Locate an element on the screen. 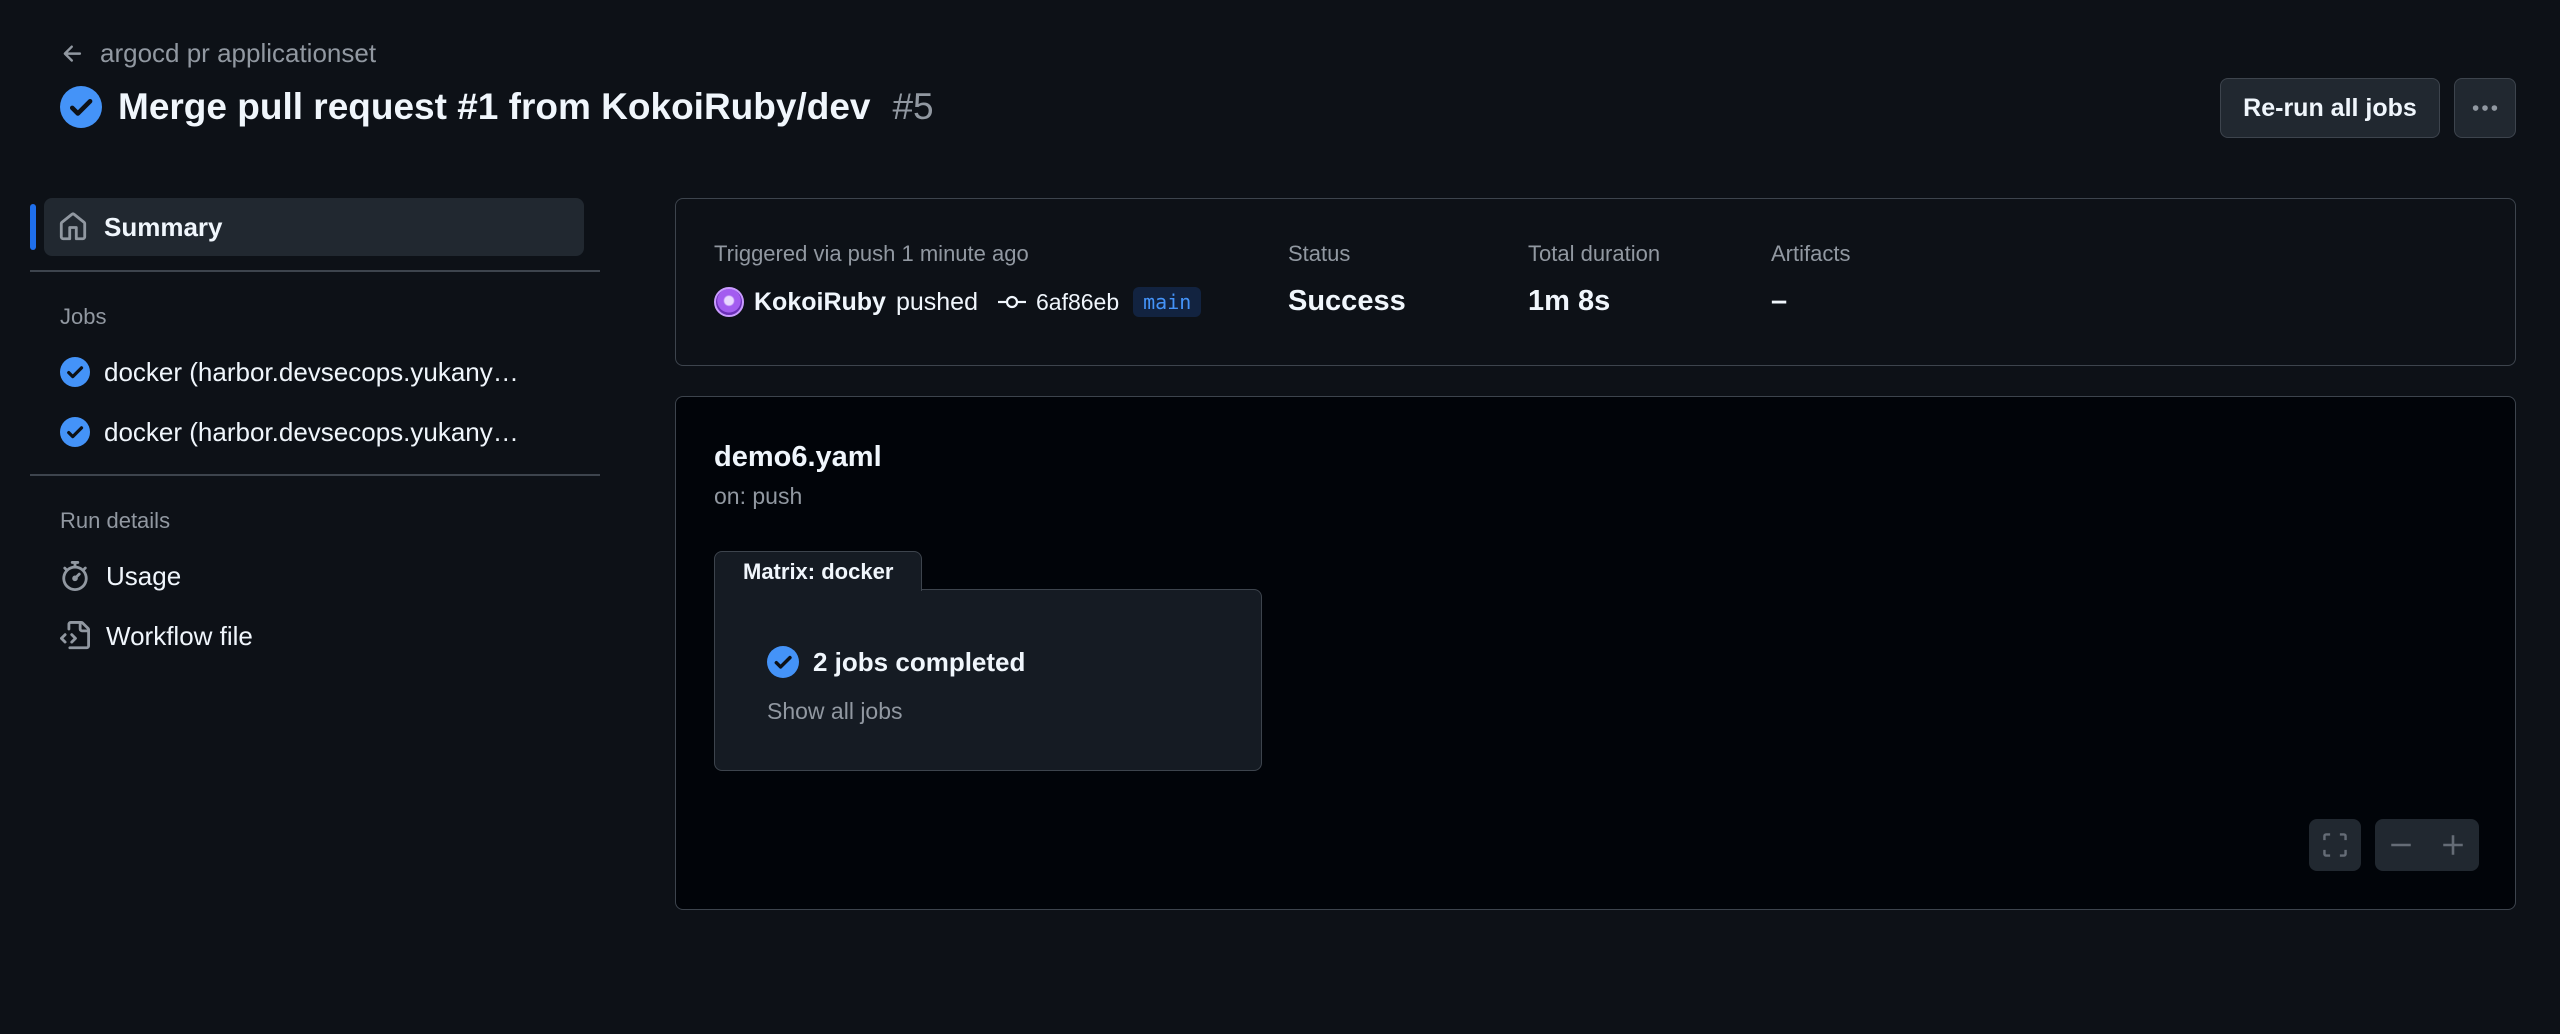 This screenshot has height=1034, width=2560. jobs-heading: Jobs is located at coordinates (83, 316).